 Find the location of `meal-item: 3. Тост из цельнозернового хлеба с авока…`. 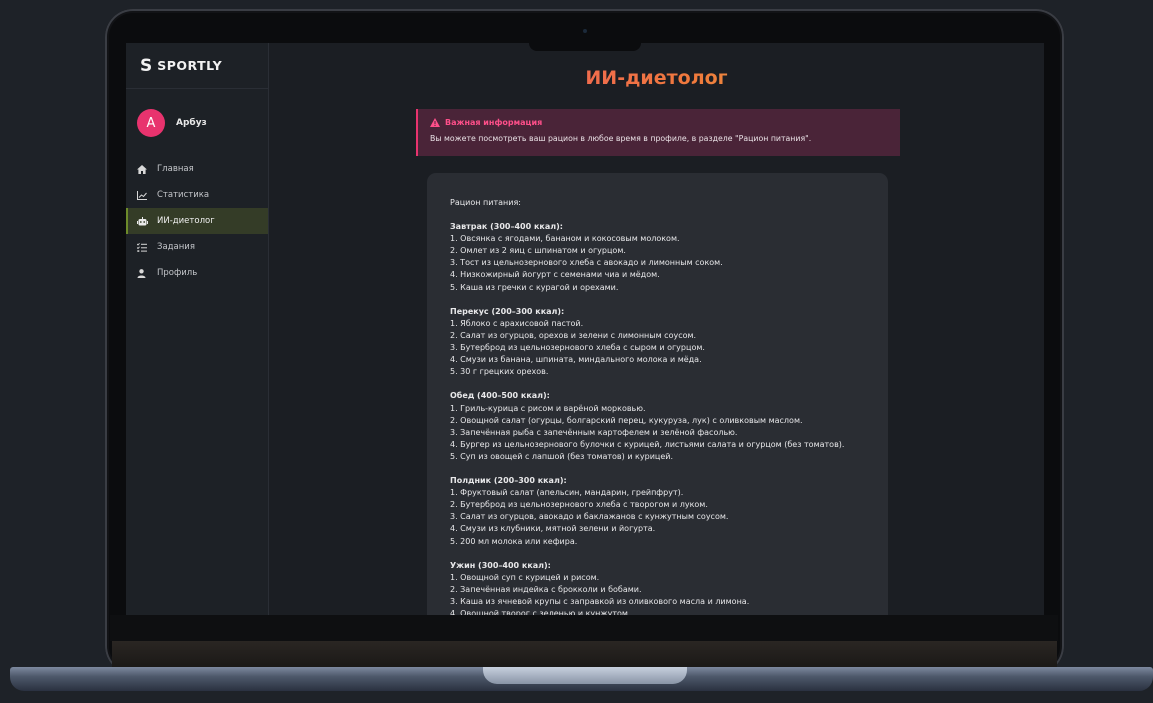

meal-item: 3. Тост из цельнозернового хлеба с авока… is located at coordinates (586, 263).